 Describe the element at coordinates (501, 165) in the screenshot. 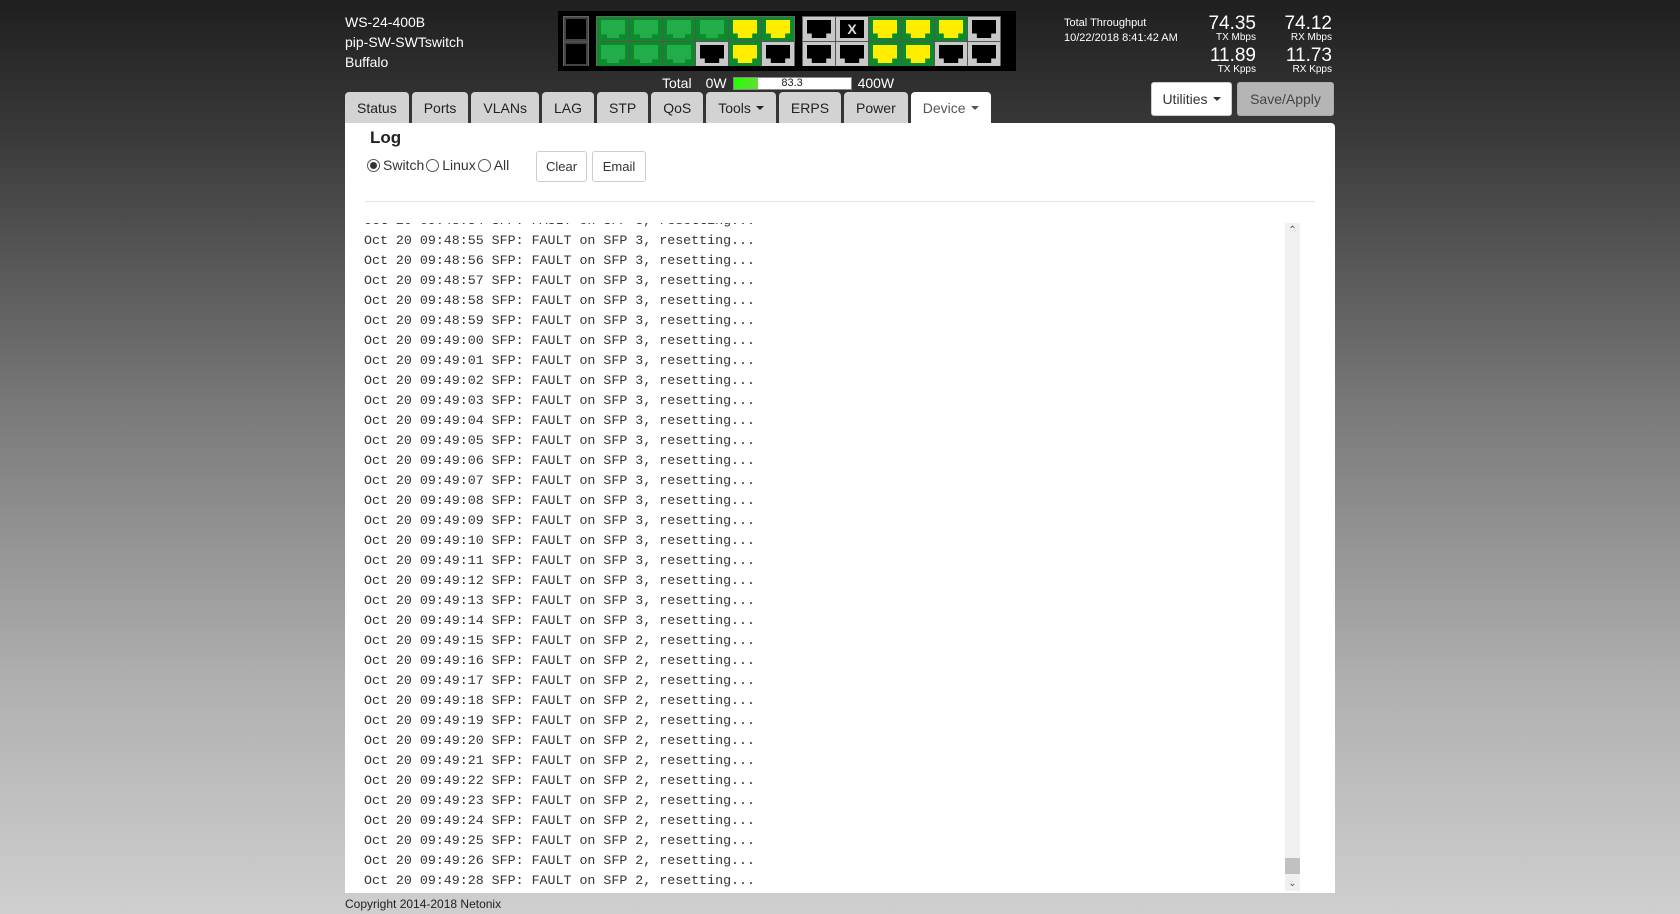

I see `radio-label: All` at that location.